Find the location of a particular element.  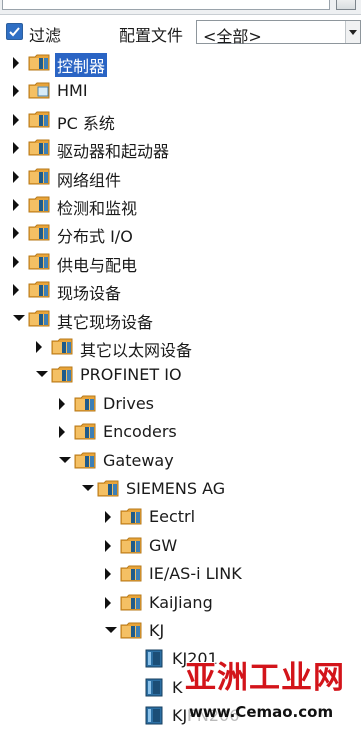

tree-node: Gateway is located at coordinates (180, 461).